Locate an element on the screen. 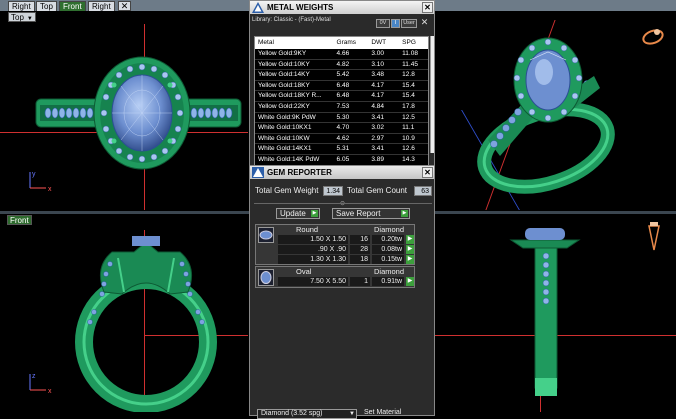 This screenshot has width=676, height=419. table-row: Yellow Gold:18KY 6.48 4.17 15.4 is located at coordinates (341, 86).